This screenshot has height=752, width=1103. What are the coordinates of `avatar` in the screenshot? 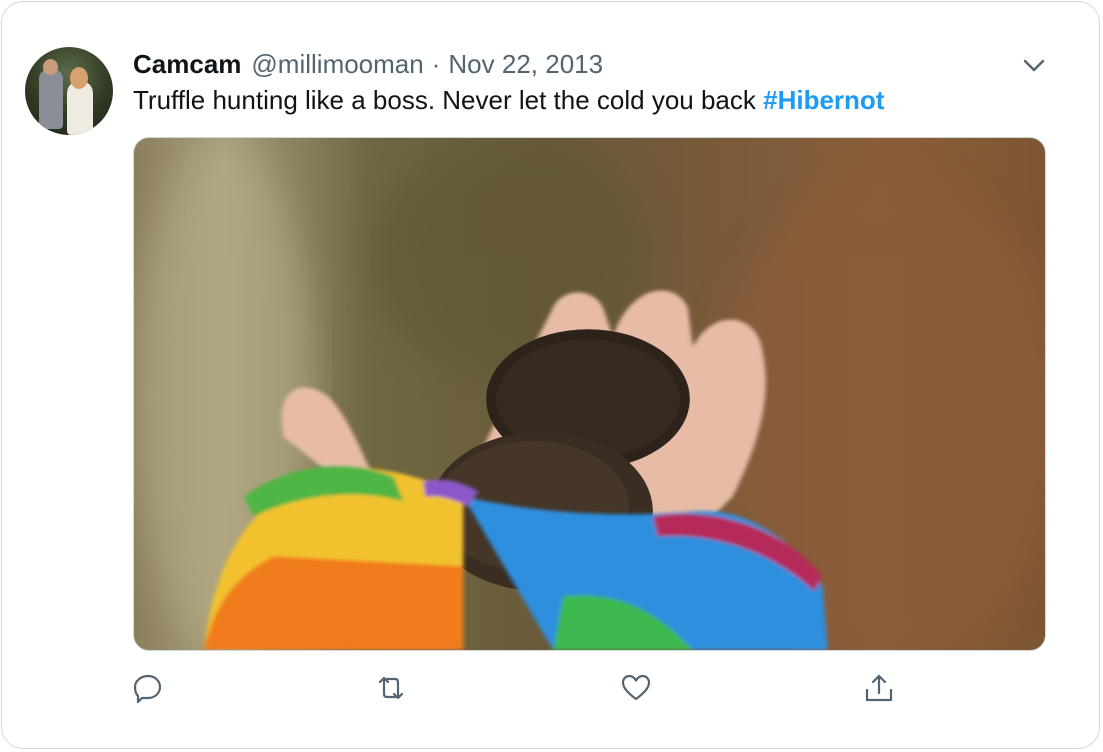 It's located at (69, 91).